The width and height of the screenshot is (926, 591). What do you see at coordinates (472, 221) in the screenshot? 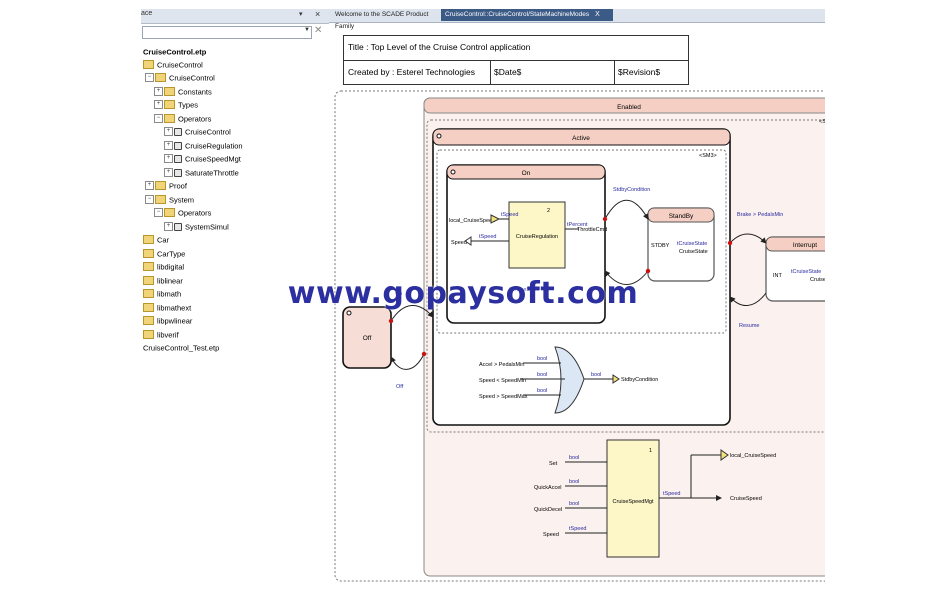
I see `input-label: local_CruiseSpeed` at bounding box center [472, 221].